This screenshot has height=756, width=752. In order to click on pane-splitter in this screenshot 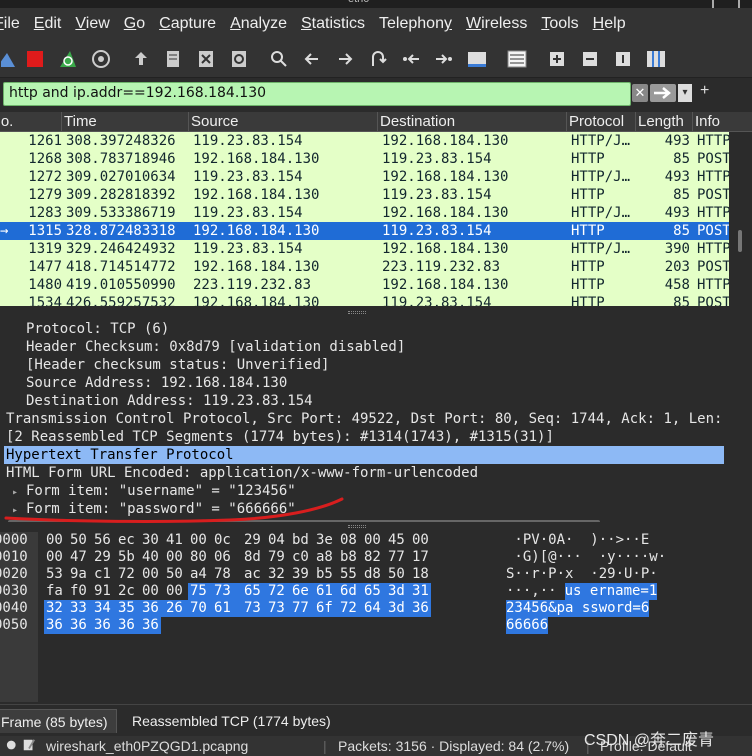, I will do `click(376, 527)`.